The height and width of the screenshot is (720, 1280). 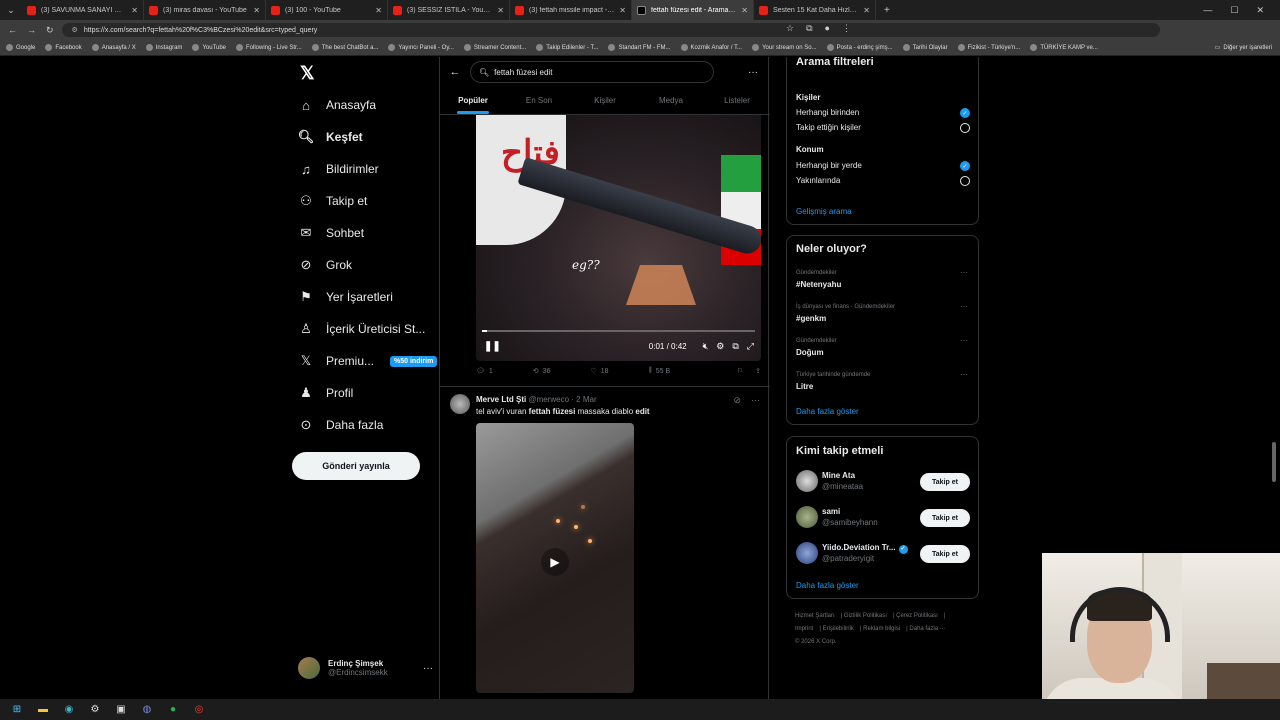 What do you see at coordinates (449, 10) in the screenshot?
I see `browser-tab: (3) SESSİZ İSTİLA - YouTube ✕` at bounding box center [449, 10].